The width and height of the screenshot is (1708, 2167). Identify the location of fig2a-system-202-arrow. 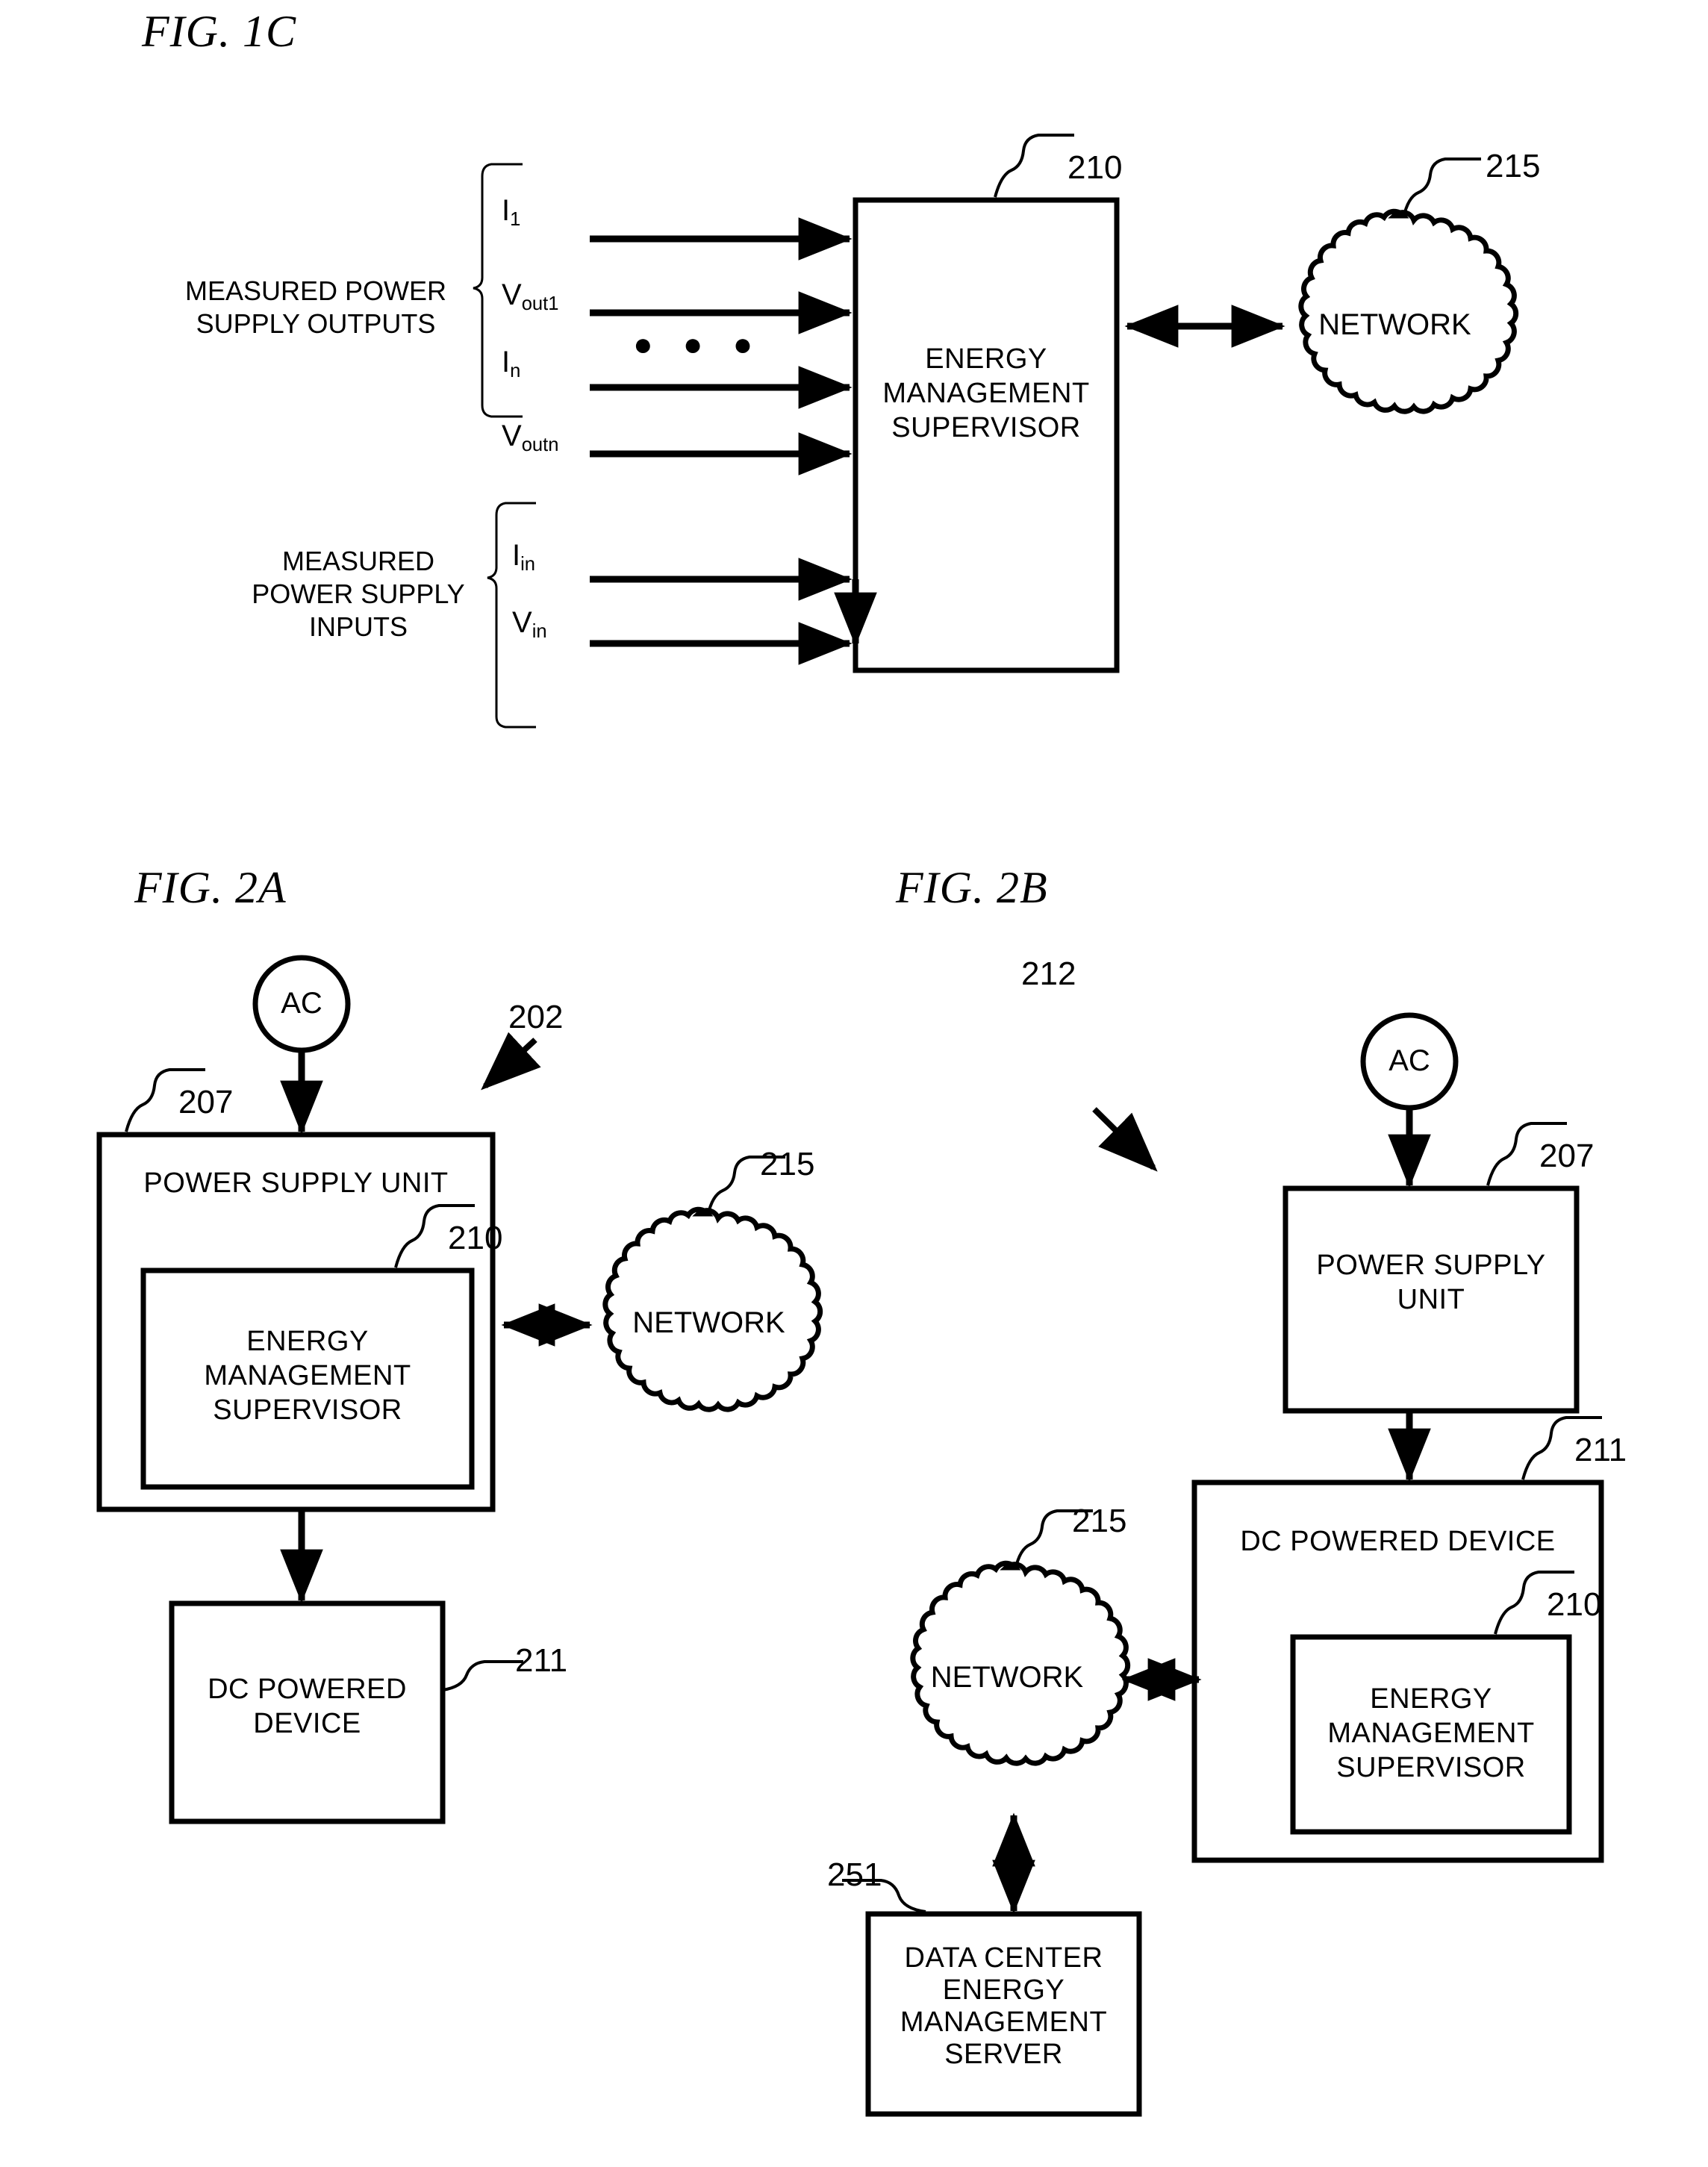
(511, 1061).